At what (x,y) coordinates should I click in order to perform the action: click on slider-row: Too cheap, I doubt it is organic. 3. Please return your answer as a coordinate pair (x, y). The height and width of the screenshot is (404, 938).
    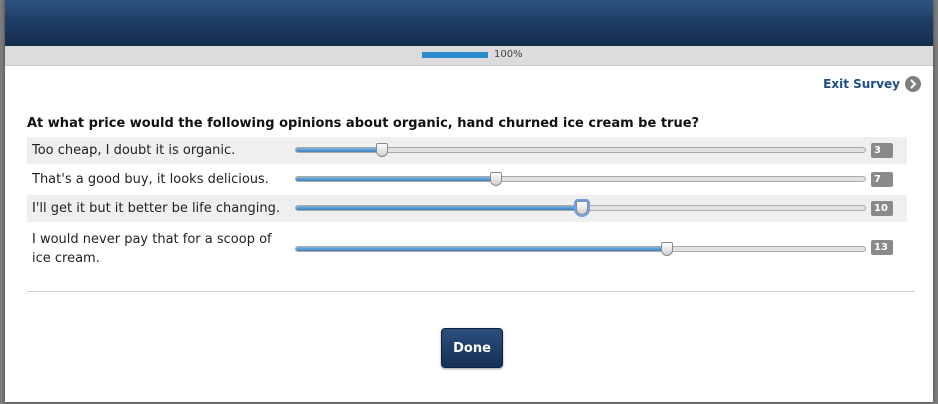
    Looking at the image, I should click on (467, 150).